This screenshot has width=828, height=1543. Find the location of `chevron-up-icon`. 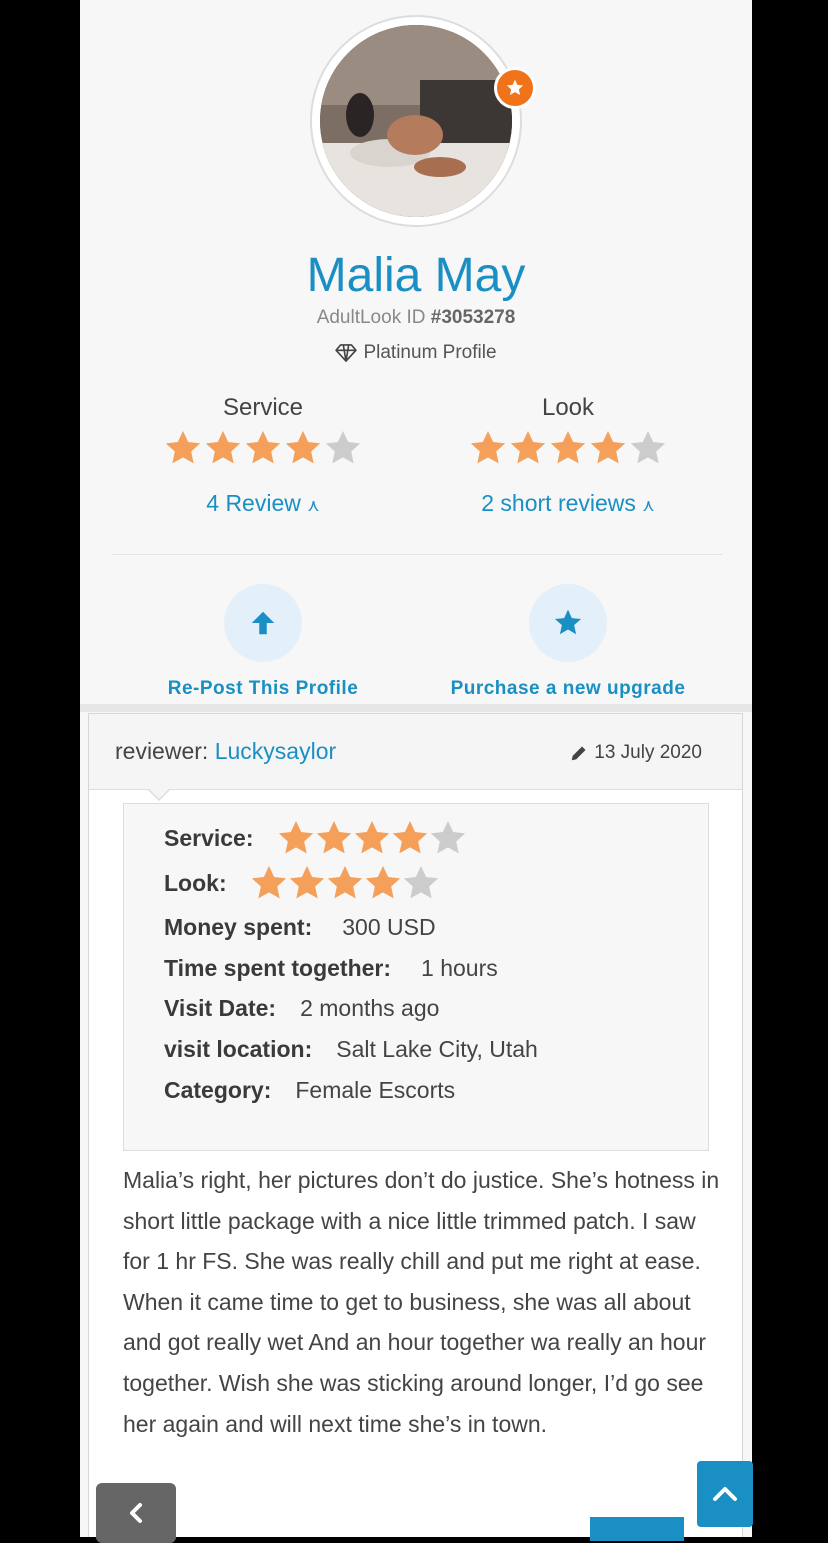

chevron-up-icon is located at coordinates (725, 1494).